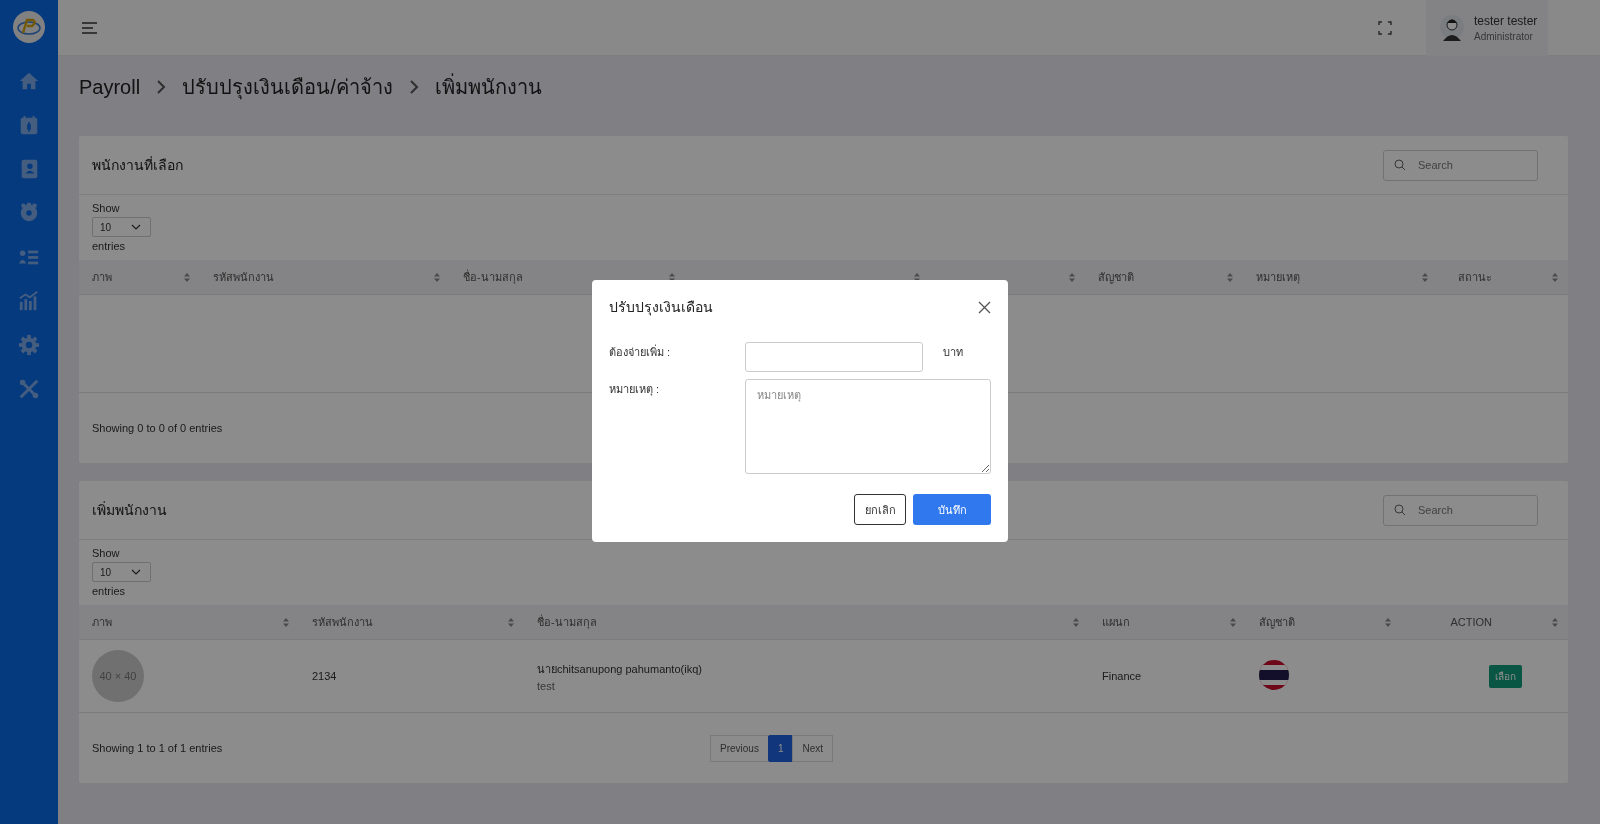 Image resolution: width=1600 pixels, height=824 pixels. I want to click on user-name: tester tester, so click(1506, 20).